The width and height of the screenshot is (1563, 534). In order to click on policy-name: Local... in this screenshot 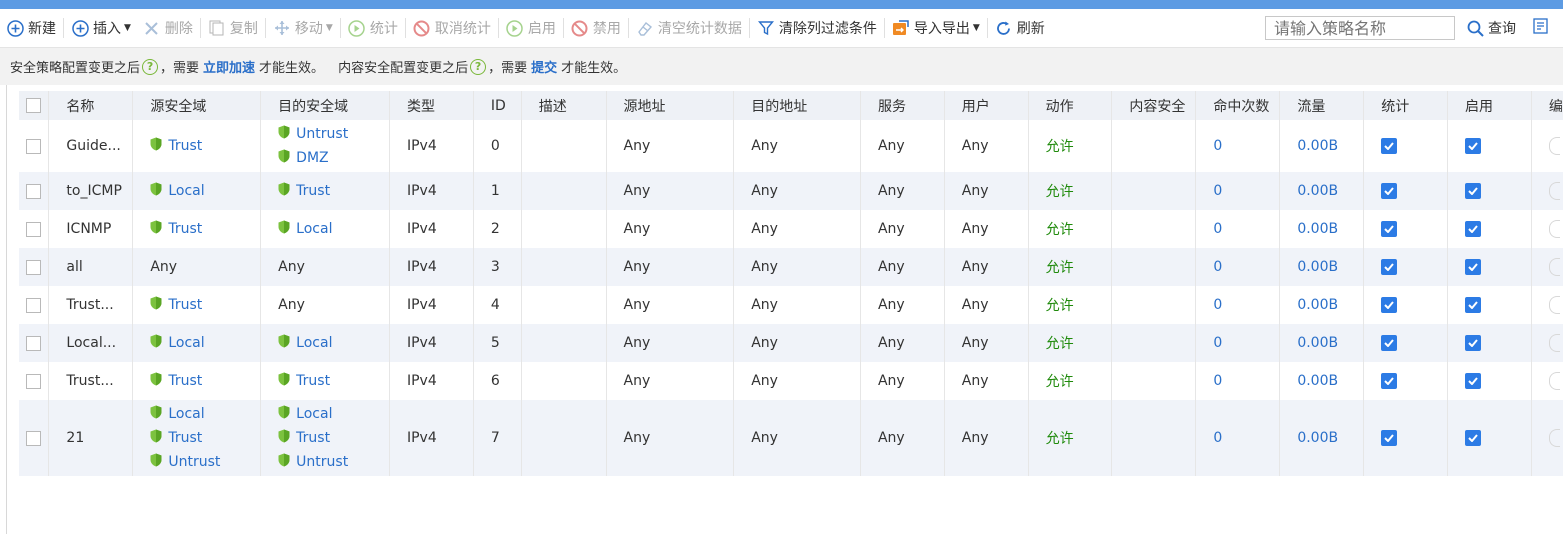, I will do `click(91, 343)`.